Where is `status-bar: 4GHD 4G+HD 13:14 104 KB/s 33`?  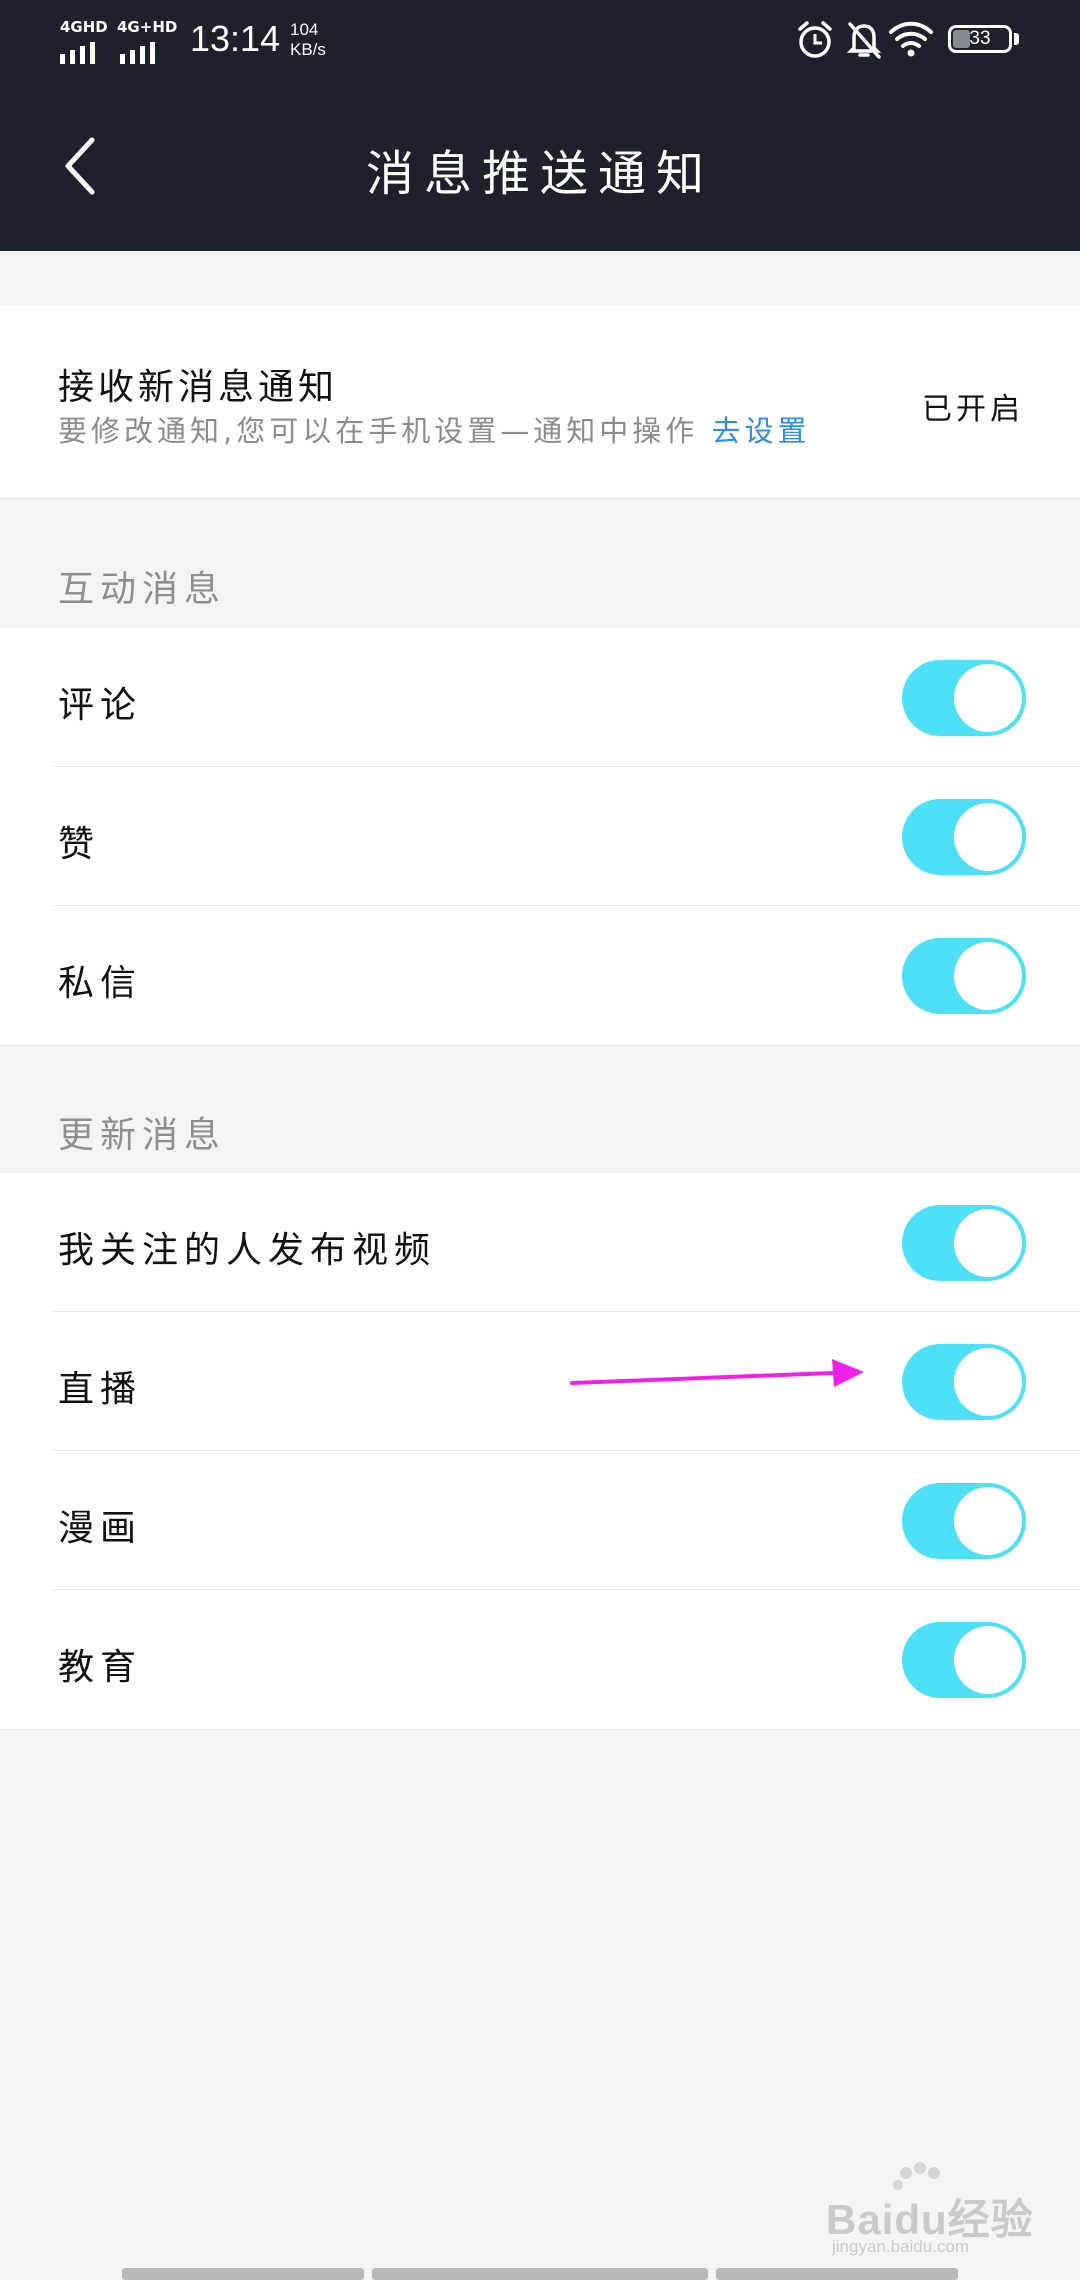
status-bar: 4GHD 4G+HD 13:14 104 KB/s 33 is located at coordinates (540, 41).